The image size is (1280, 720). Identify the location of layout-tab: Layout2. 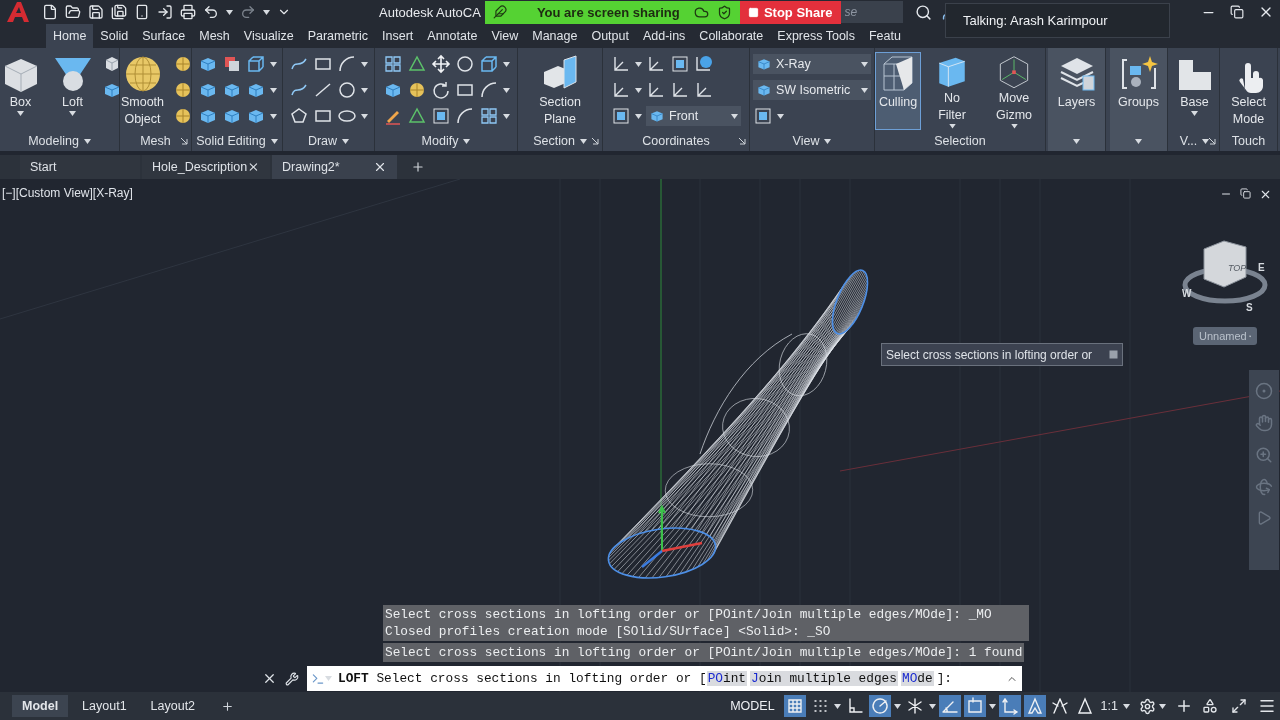
(173, 706).